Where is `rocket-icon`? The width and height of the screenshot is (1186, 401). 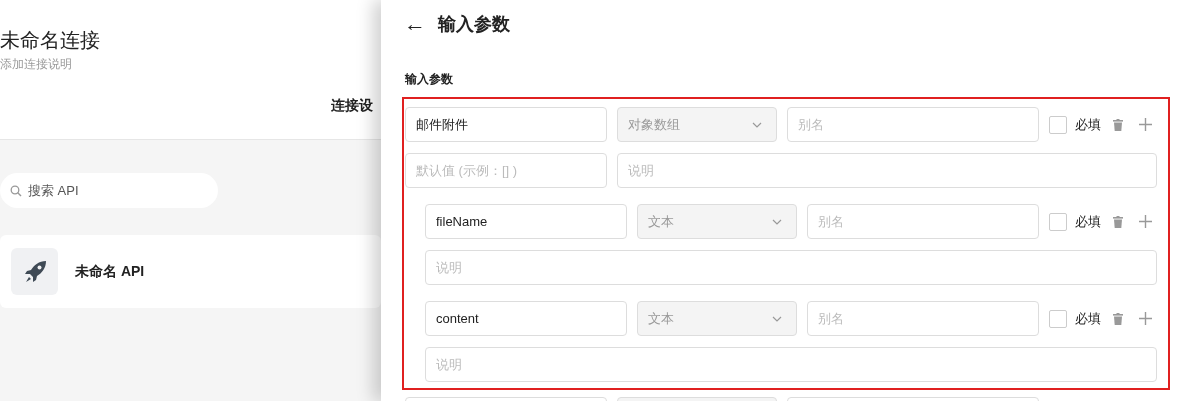
rocket-icon is located at coordinates (34, 271).